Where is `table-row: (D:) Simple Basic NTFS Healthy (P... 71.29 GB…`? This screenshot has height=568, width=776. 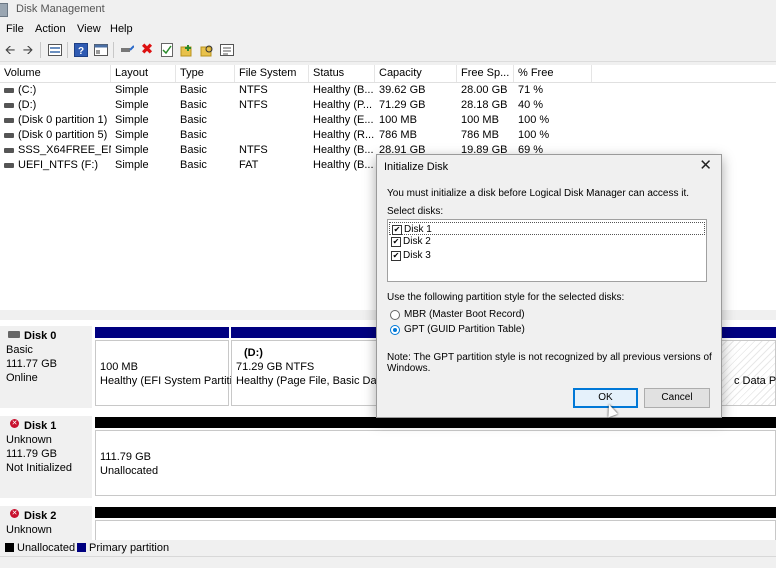 table-row: (D:) Simple Basic NTFS Healthy (P... 71.29 GB… is located at coordinates (388, 105).